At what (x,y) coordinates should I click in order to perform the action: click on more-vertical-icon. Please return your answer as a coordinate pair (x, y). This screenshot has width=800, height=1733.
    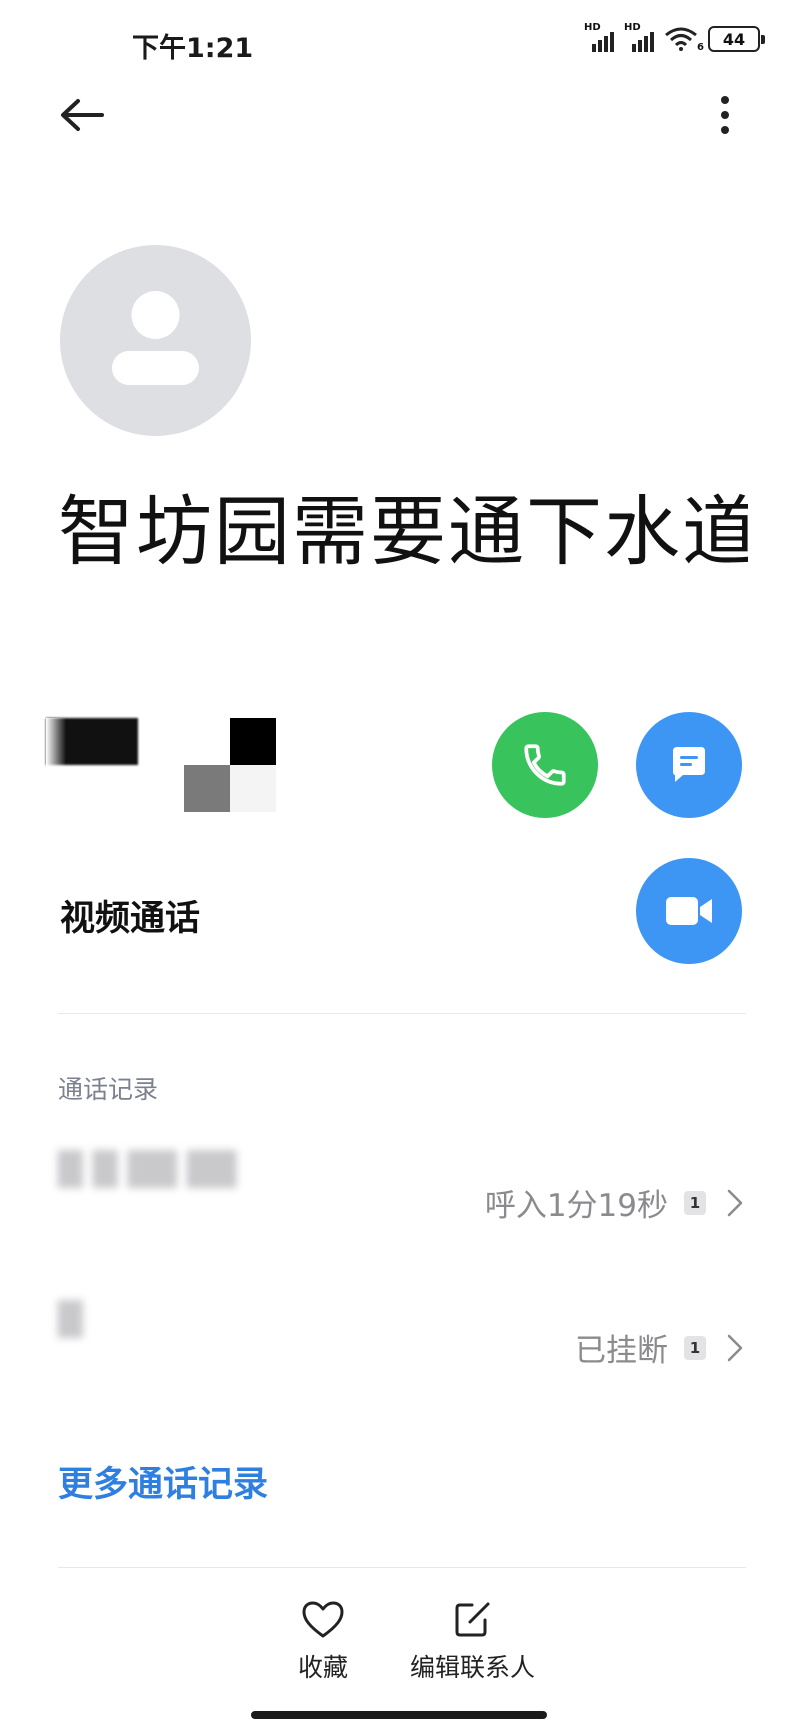
    Looking at the image, I should click on (725, 115).